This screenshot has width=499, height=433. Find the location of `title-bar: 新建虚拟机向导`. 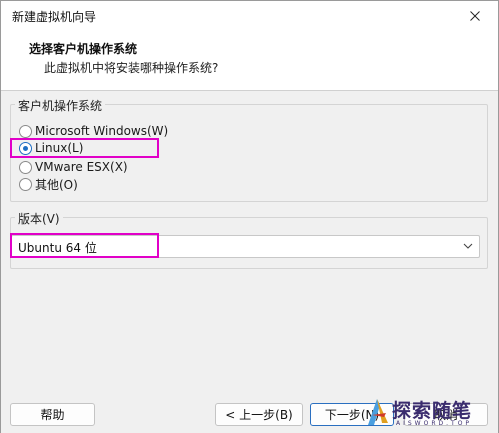

title-bar: 新建虚拟机向导 is located at coordinates (249, 16).